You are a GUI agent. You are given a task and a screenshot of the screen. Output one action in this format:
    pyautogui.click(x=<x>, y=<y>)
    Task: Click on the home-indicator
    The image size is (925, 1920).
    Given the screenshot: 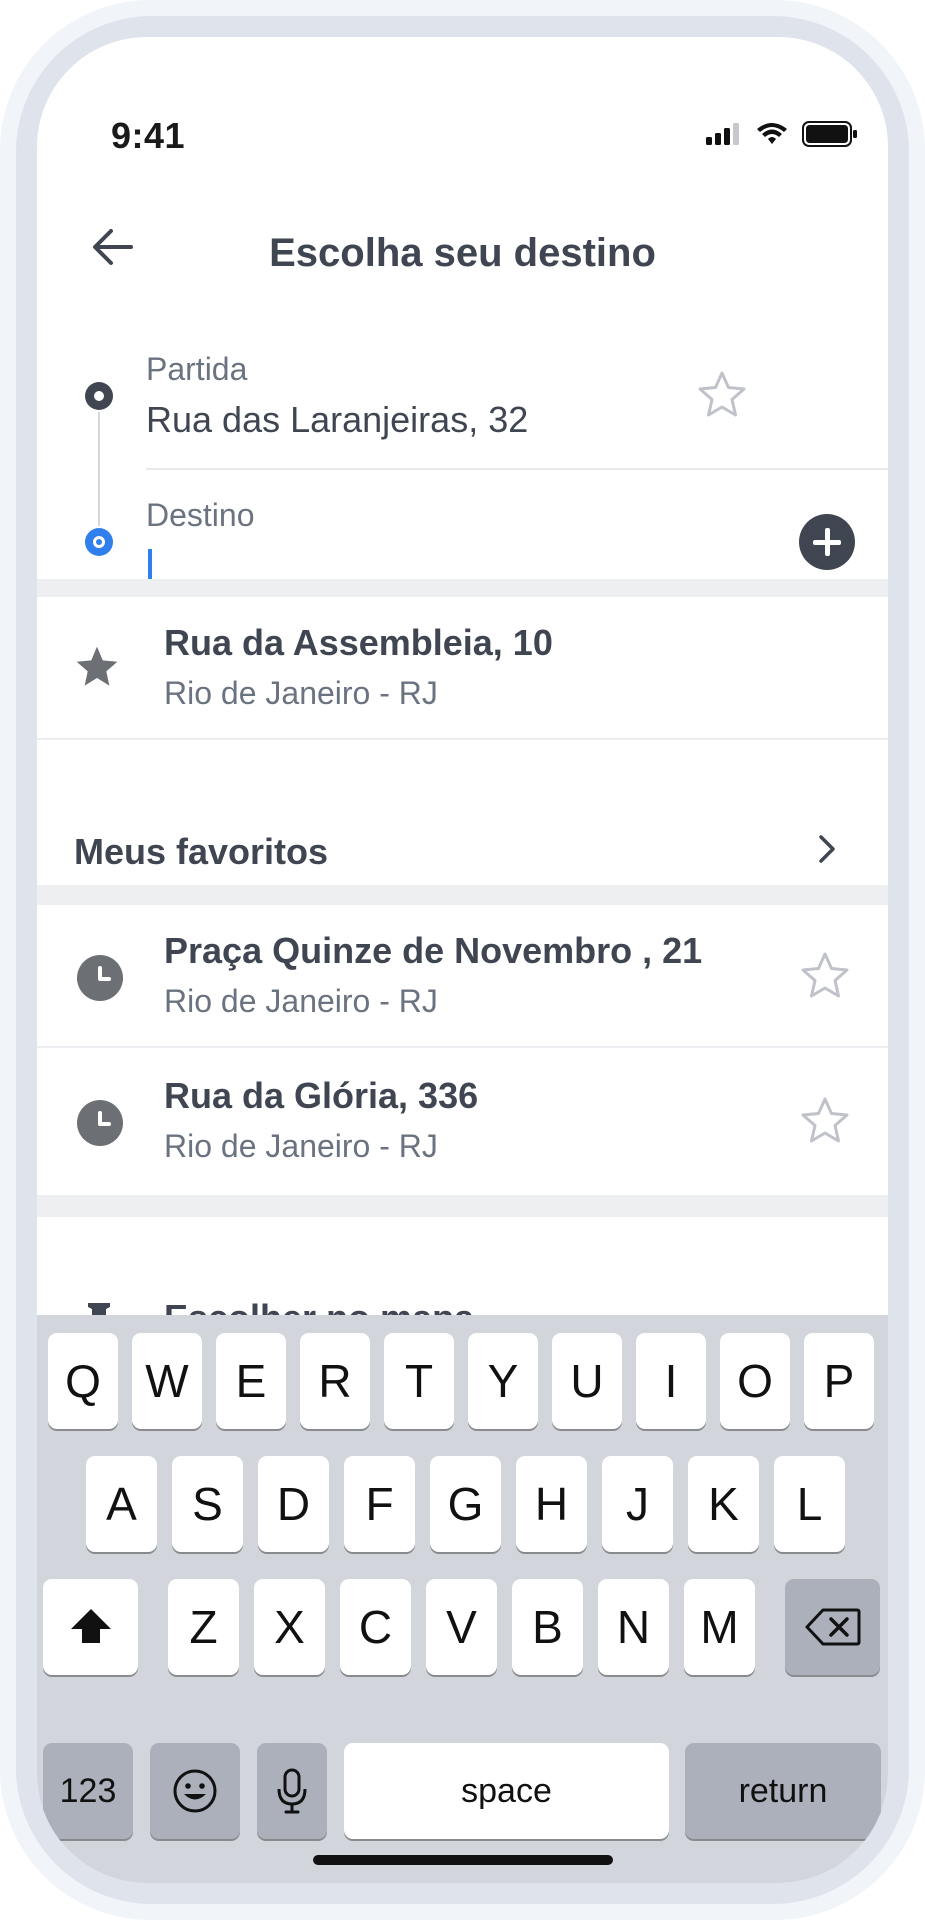 What is the action you would take?
    pyautogui.click(x=463, y=1860)
    